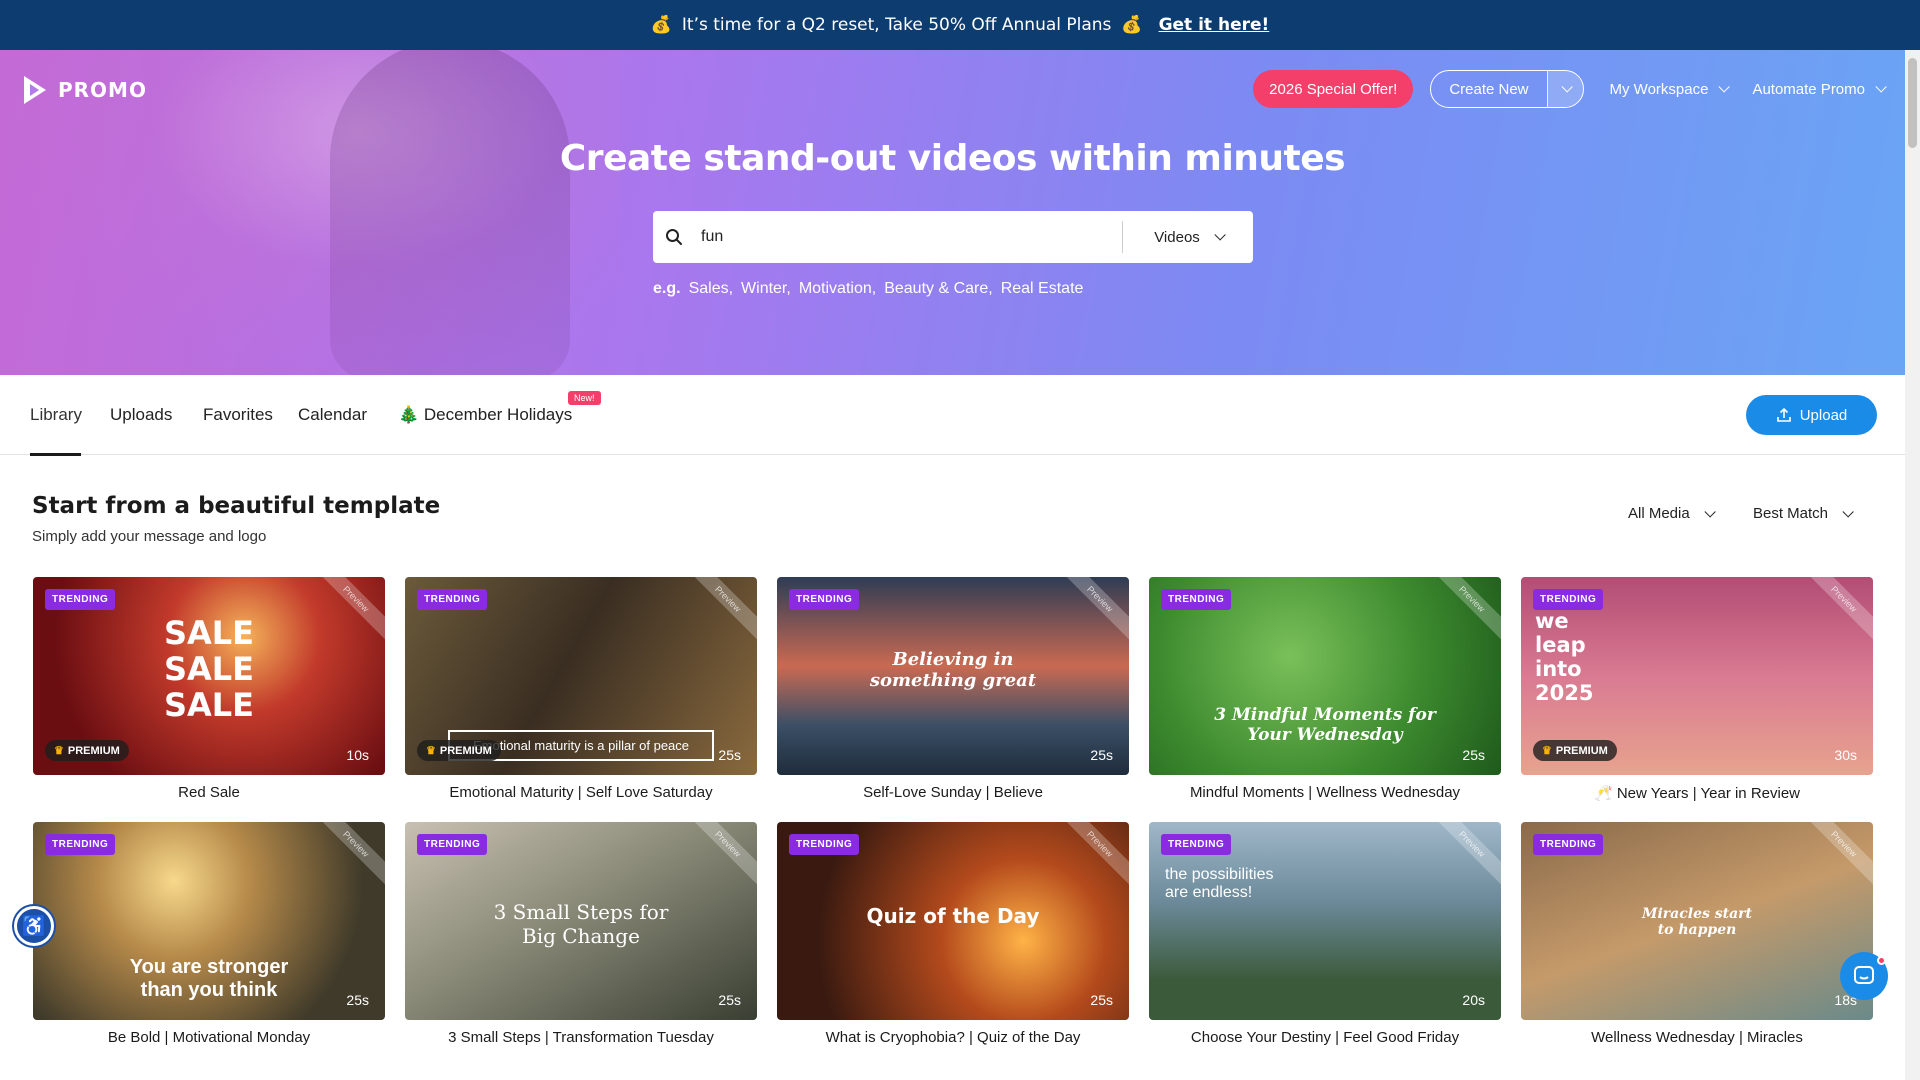  Describe the element at coordinates (409, 414) in the screenshot. I see `tree-icon: 🎄` at that location.